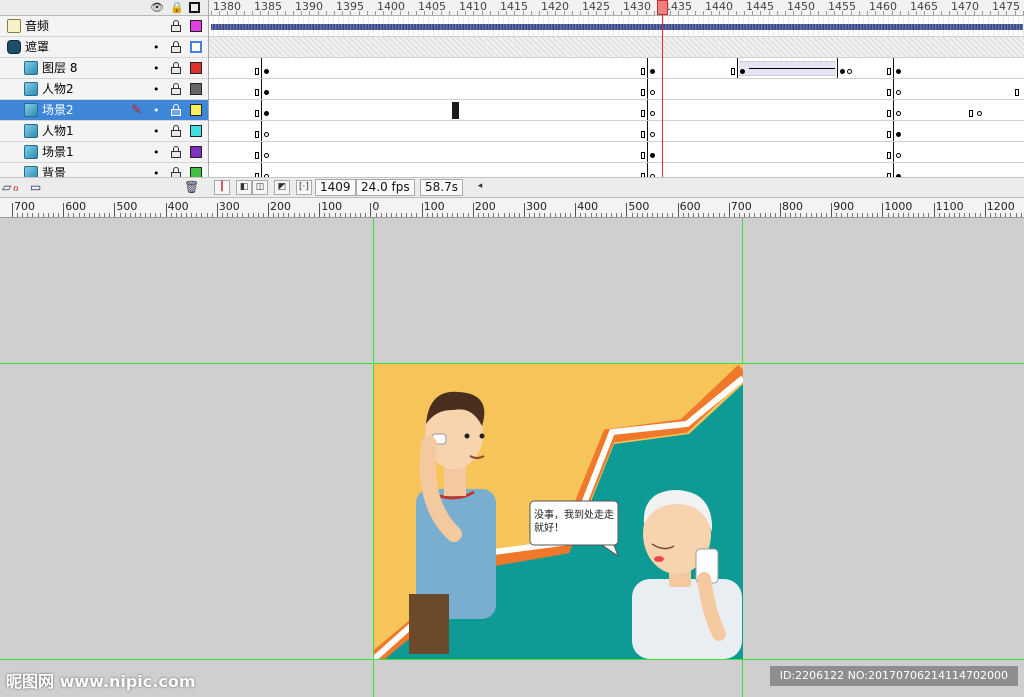 The image size is (1024, 697). Describe the element at coordinates (177, 7) in the screenshot. I see `lock-icon: 🔒` at that location.